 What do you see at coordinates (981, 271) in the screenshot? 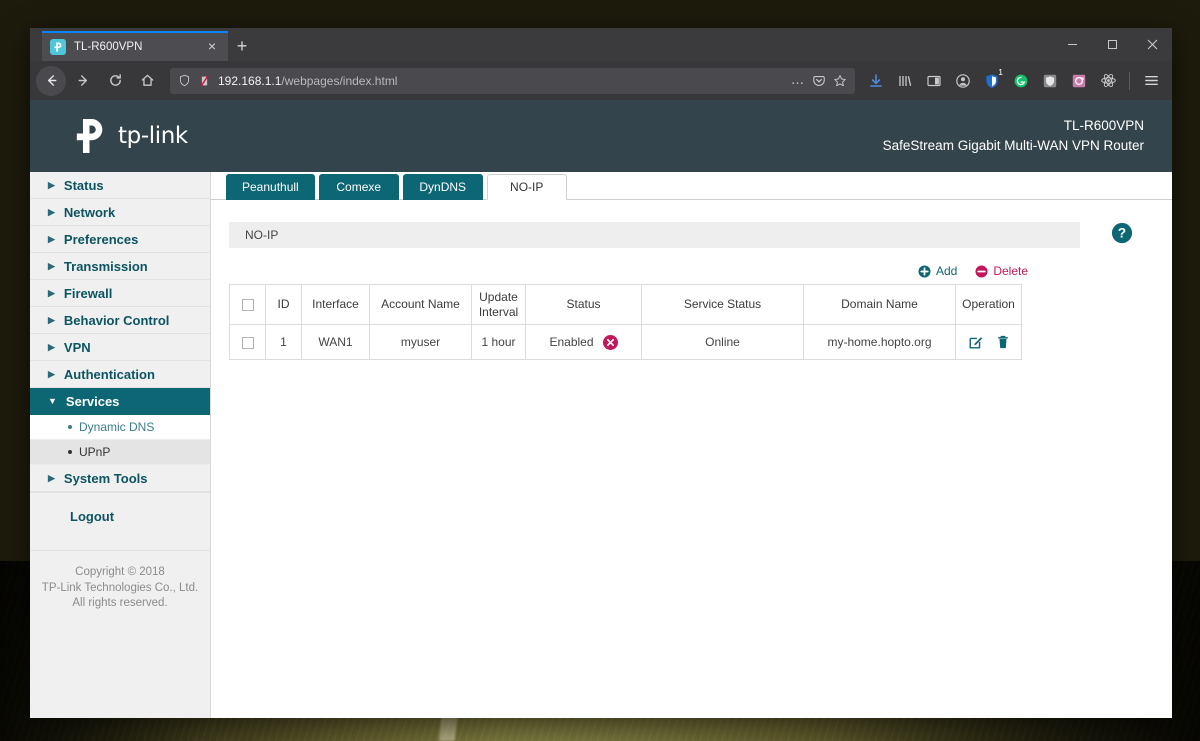
I see `minus-circle-icon` at bounding box center [981, 271].